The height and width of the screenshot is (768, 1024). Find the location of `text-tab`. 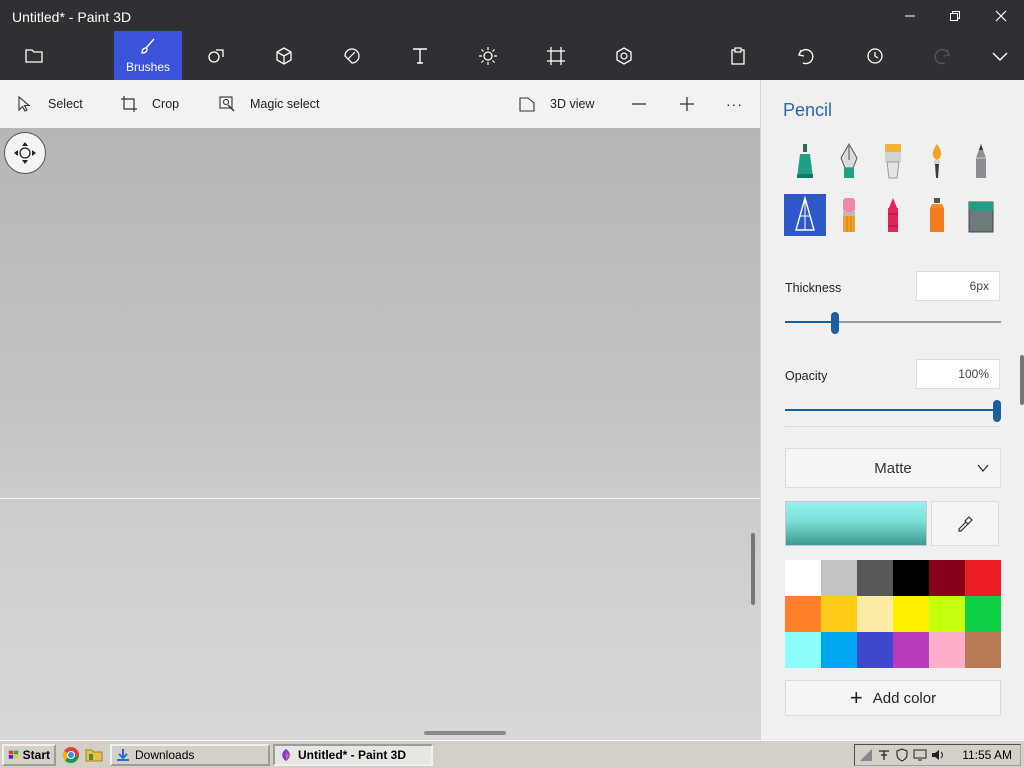

text-tab is located at coordinates (420, 55).